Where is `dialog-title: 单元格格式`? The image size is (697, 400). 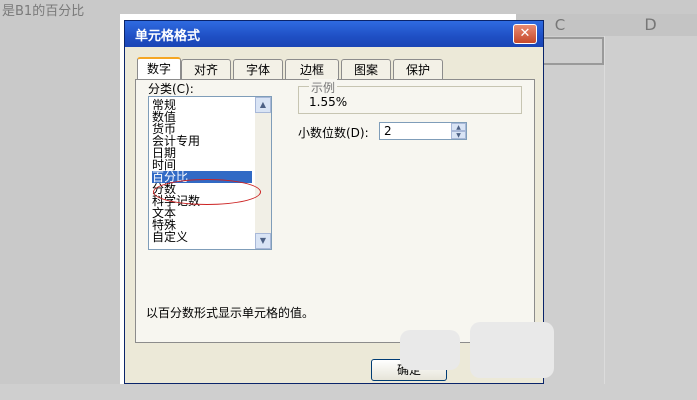 dialog-title: 单元格格式 is located at coordinates (168, 36).